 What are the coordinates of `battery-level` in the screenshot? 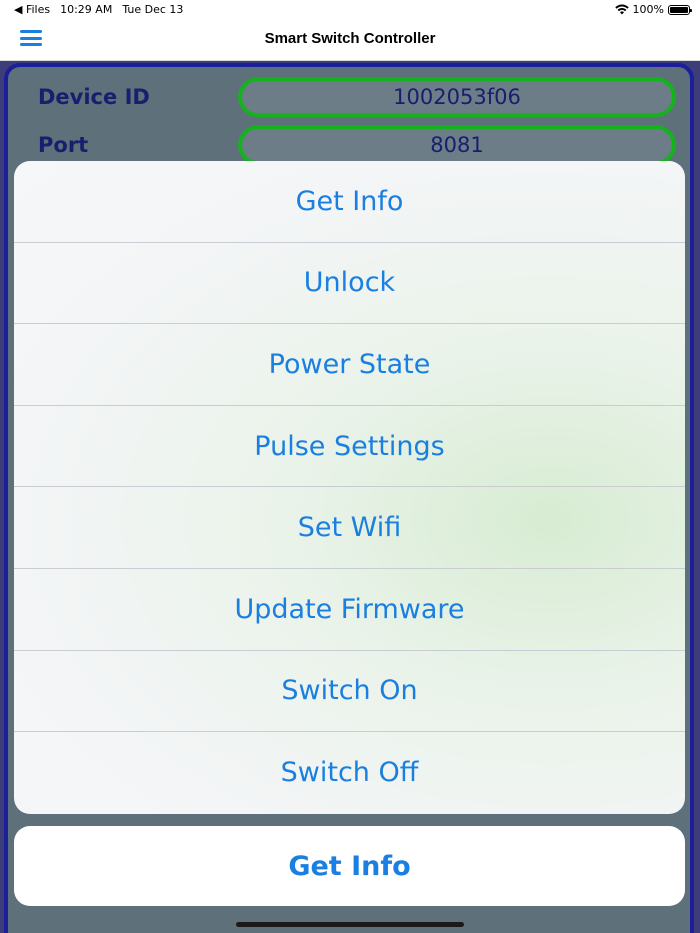 It's located at (679, 9).